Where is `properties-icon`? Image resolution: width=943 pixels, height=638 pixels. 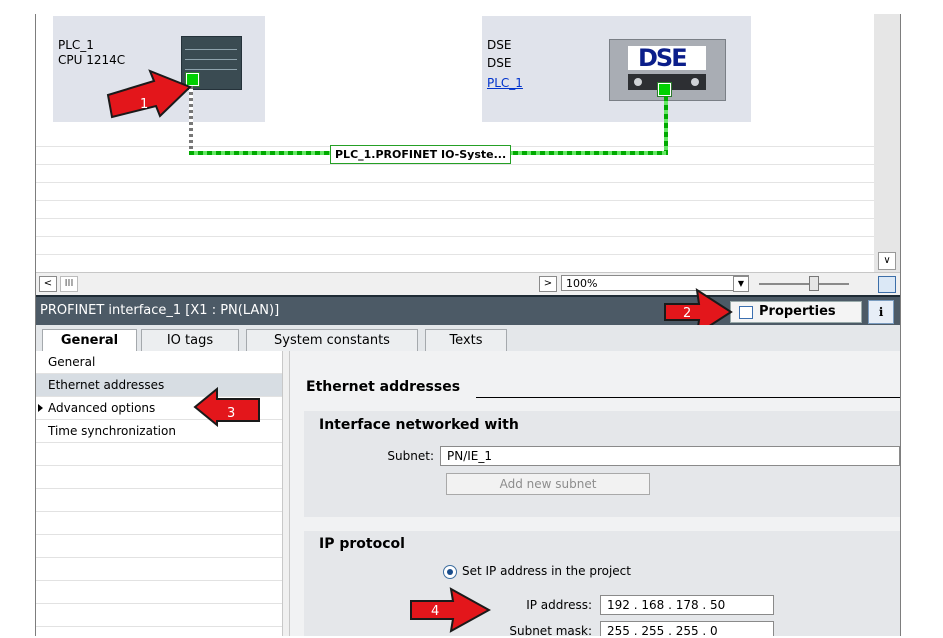 properties-icon is located at coordinates (746, 312).